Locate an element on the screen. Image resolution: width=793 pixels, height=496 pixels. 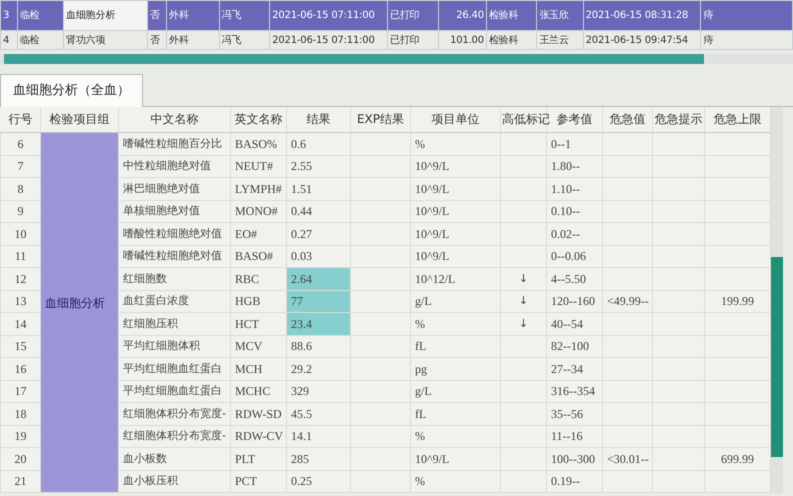
record-row: 3 临检 血细胞分析 否 外科 冯飞 2021-06-15 07:11:00 已打印 26.40 检验科 张玉欣 2021-06-15 08:31:28 痔 is located at coordinates (396, 15).